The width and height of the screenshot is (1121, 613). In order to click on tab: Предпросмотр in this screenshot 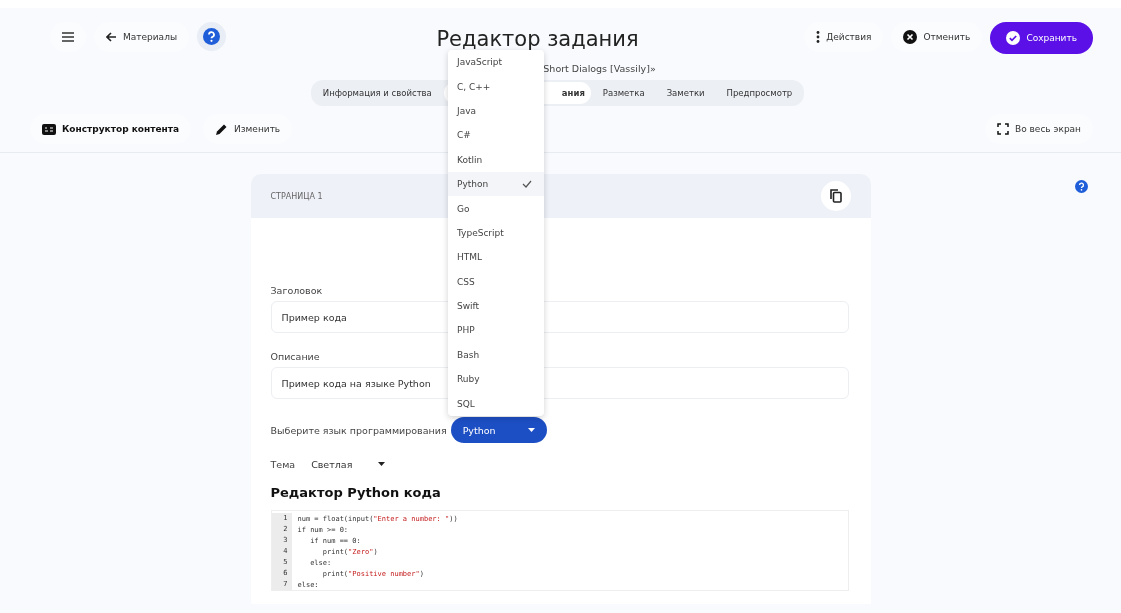, I will do `click(759, 93)`.